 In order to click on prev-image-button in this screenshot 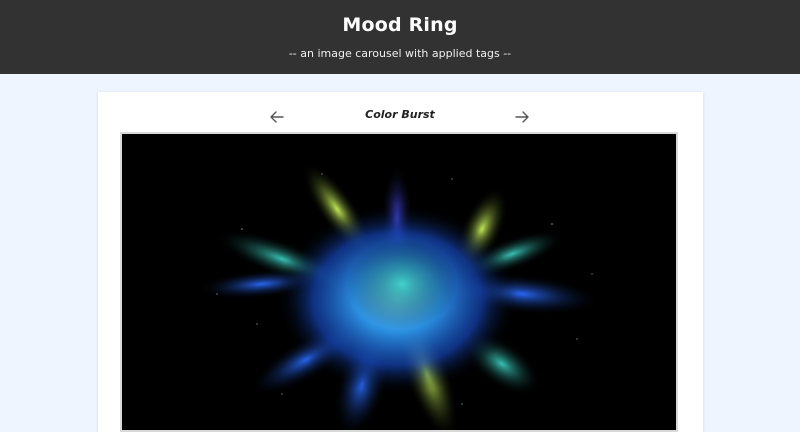, I will do `click(277, 117)`.